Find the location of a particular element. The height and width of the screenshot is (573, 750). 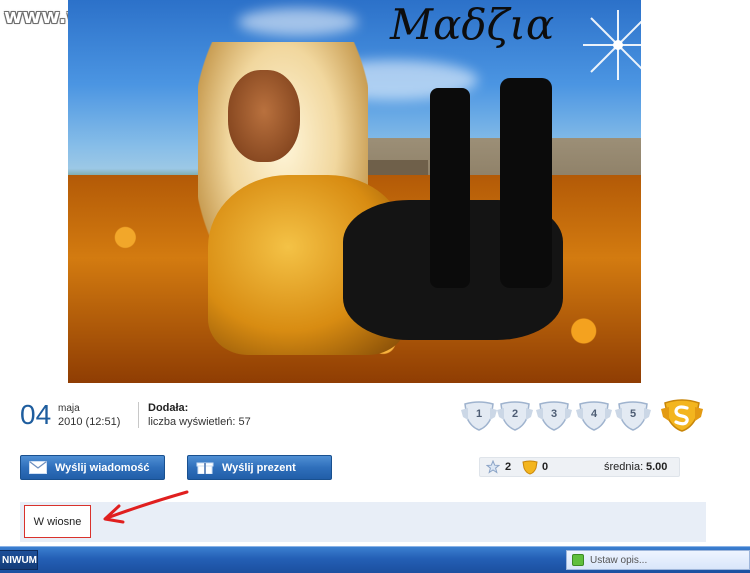

rate-5-button: 5 is located at coordinates (633, 416).